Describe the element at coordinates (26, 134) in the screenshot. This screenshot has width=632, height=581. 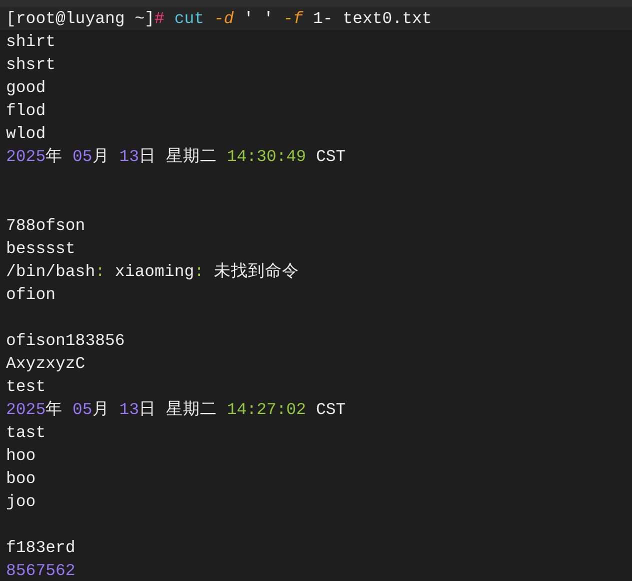
I see `output-line: wlod` at that location.